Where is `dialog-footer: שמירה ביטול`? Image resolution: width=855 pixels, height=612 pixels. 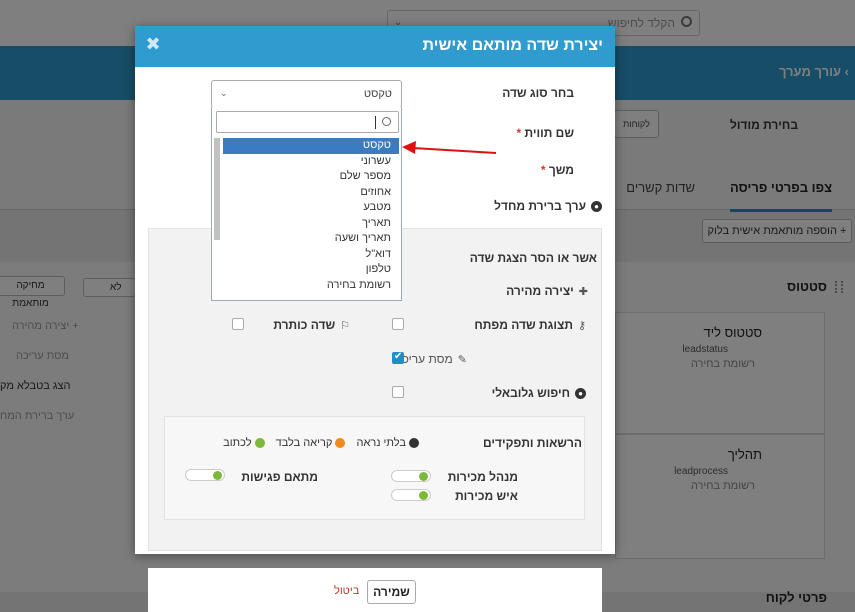 dialog-footer: שמירה ביטול is located at coordinates (375, 590).